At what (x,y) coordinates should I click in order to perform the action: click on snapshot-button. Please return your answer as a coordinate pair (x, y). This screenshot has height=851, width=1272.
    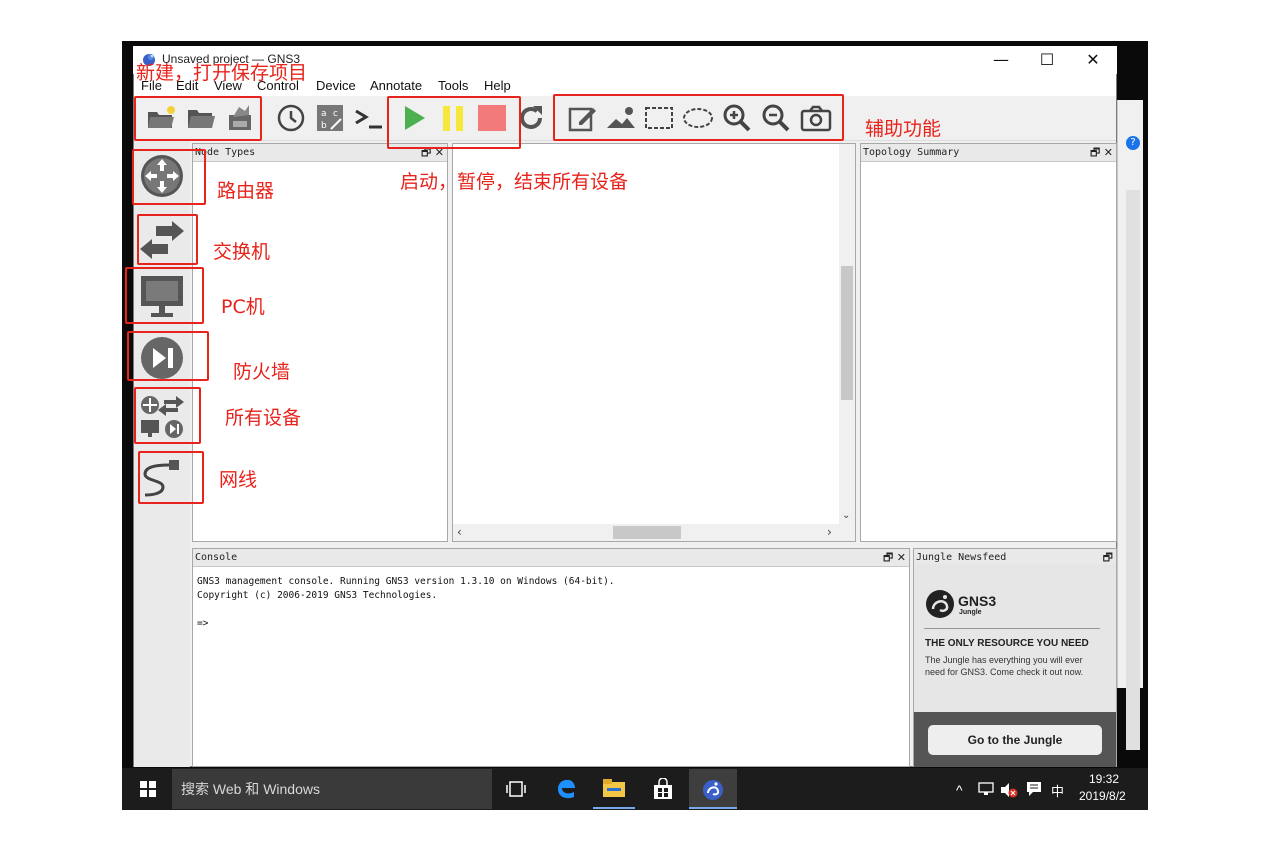
    Looking at the image, I should click on (291, 118).